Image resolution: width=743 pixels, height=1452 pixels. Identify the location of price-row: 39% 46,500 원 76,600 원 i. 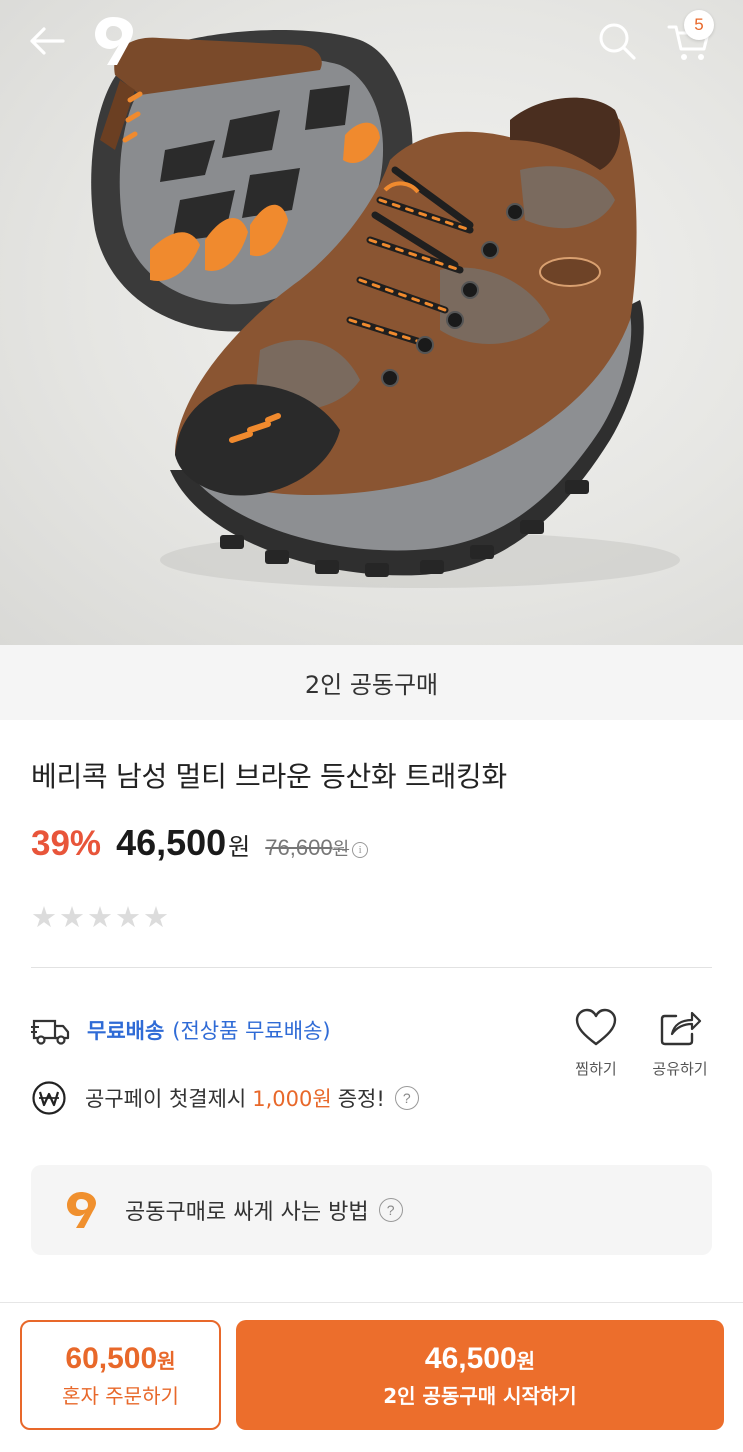
(200, 845).